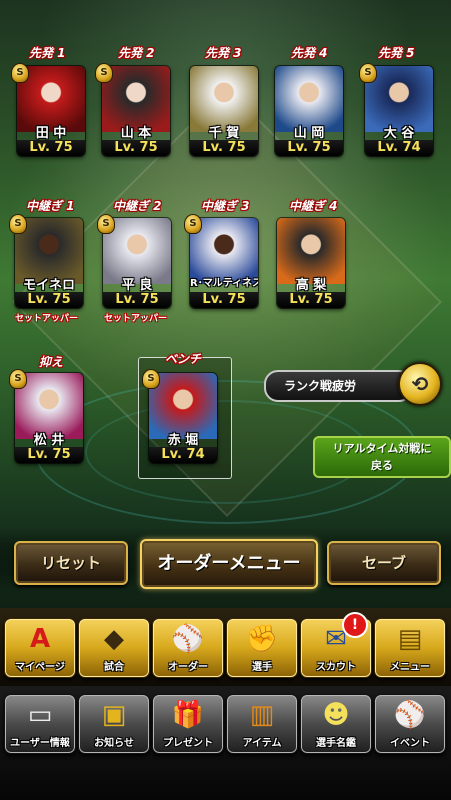 This screenshot has height=800, width=451. I want to click on player-name: 田 中, so click(51, 133).